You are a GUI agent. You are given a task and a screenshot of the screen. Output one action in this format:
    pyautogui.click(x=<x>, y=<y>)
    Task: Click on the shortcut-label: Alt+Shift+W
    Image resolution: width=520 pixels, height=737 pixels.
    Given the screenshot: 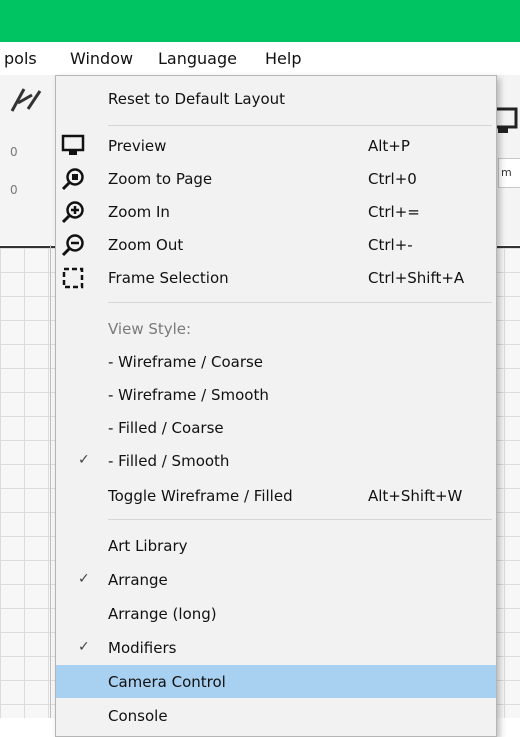 What is the action you would take?
    pyautogui.click(x=415, y=496)
    